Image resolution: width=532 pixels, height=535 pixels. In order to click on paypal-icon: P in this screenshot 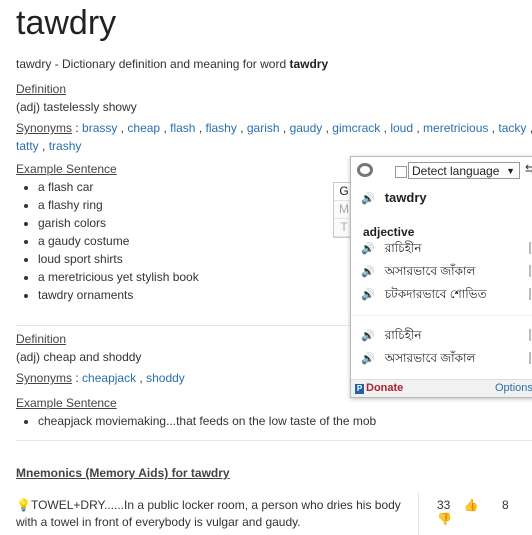, I will do `click(359, 389)`.